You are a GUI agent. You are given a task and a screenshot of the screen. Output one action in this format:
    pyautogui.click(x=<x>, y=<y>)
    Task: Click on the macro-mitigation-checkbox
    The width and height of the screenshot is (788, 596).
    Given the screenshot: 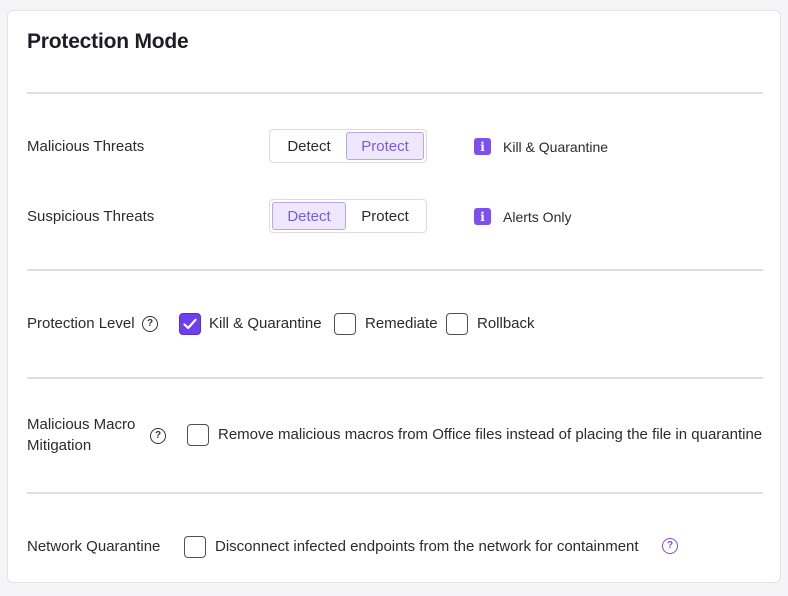 What is the action you would take?
    pyautogui.click(x=198, y=435)
    